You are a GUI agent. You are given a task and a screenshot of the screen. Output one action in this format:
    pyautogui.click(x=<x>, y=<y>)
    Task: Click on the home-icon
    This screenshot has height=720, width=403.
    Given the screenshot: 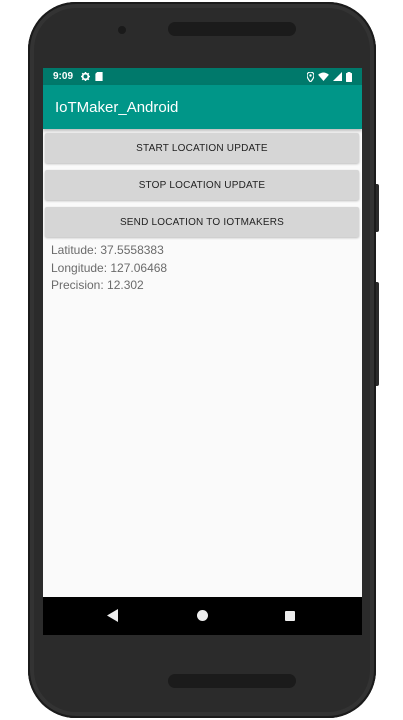 What is the action you would take?
    pyautogui.click(x=202, y=615)
    